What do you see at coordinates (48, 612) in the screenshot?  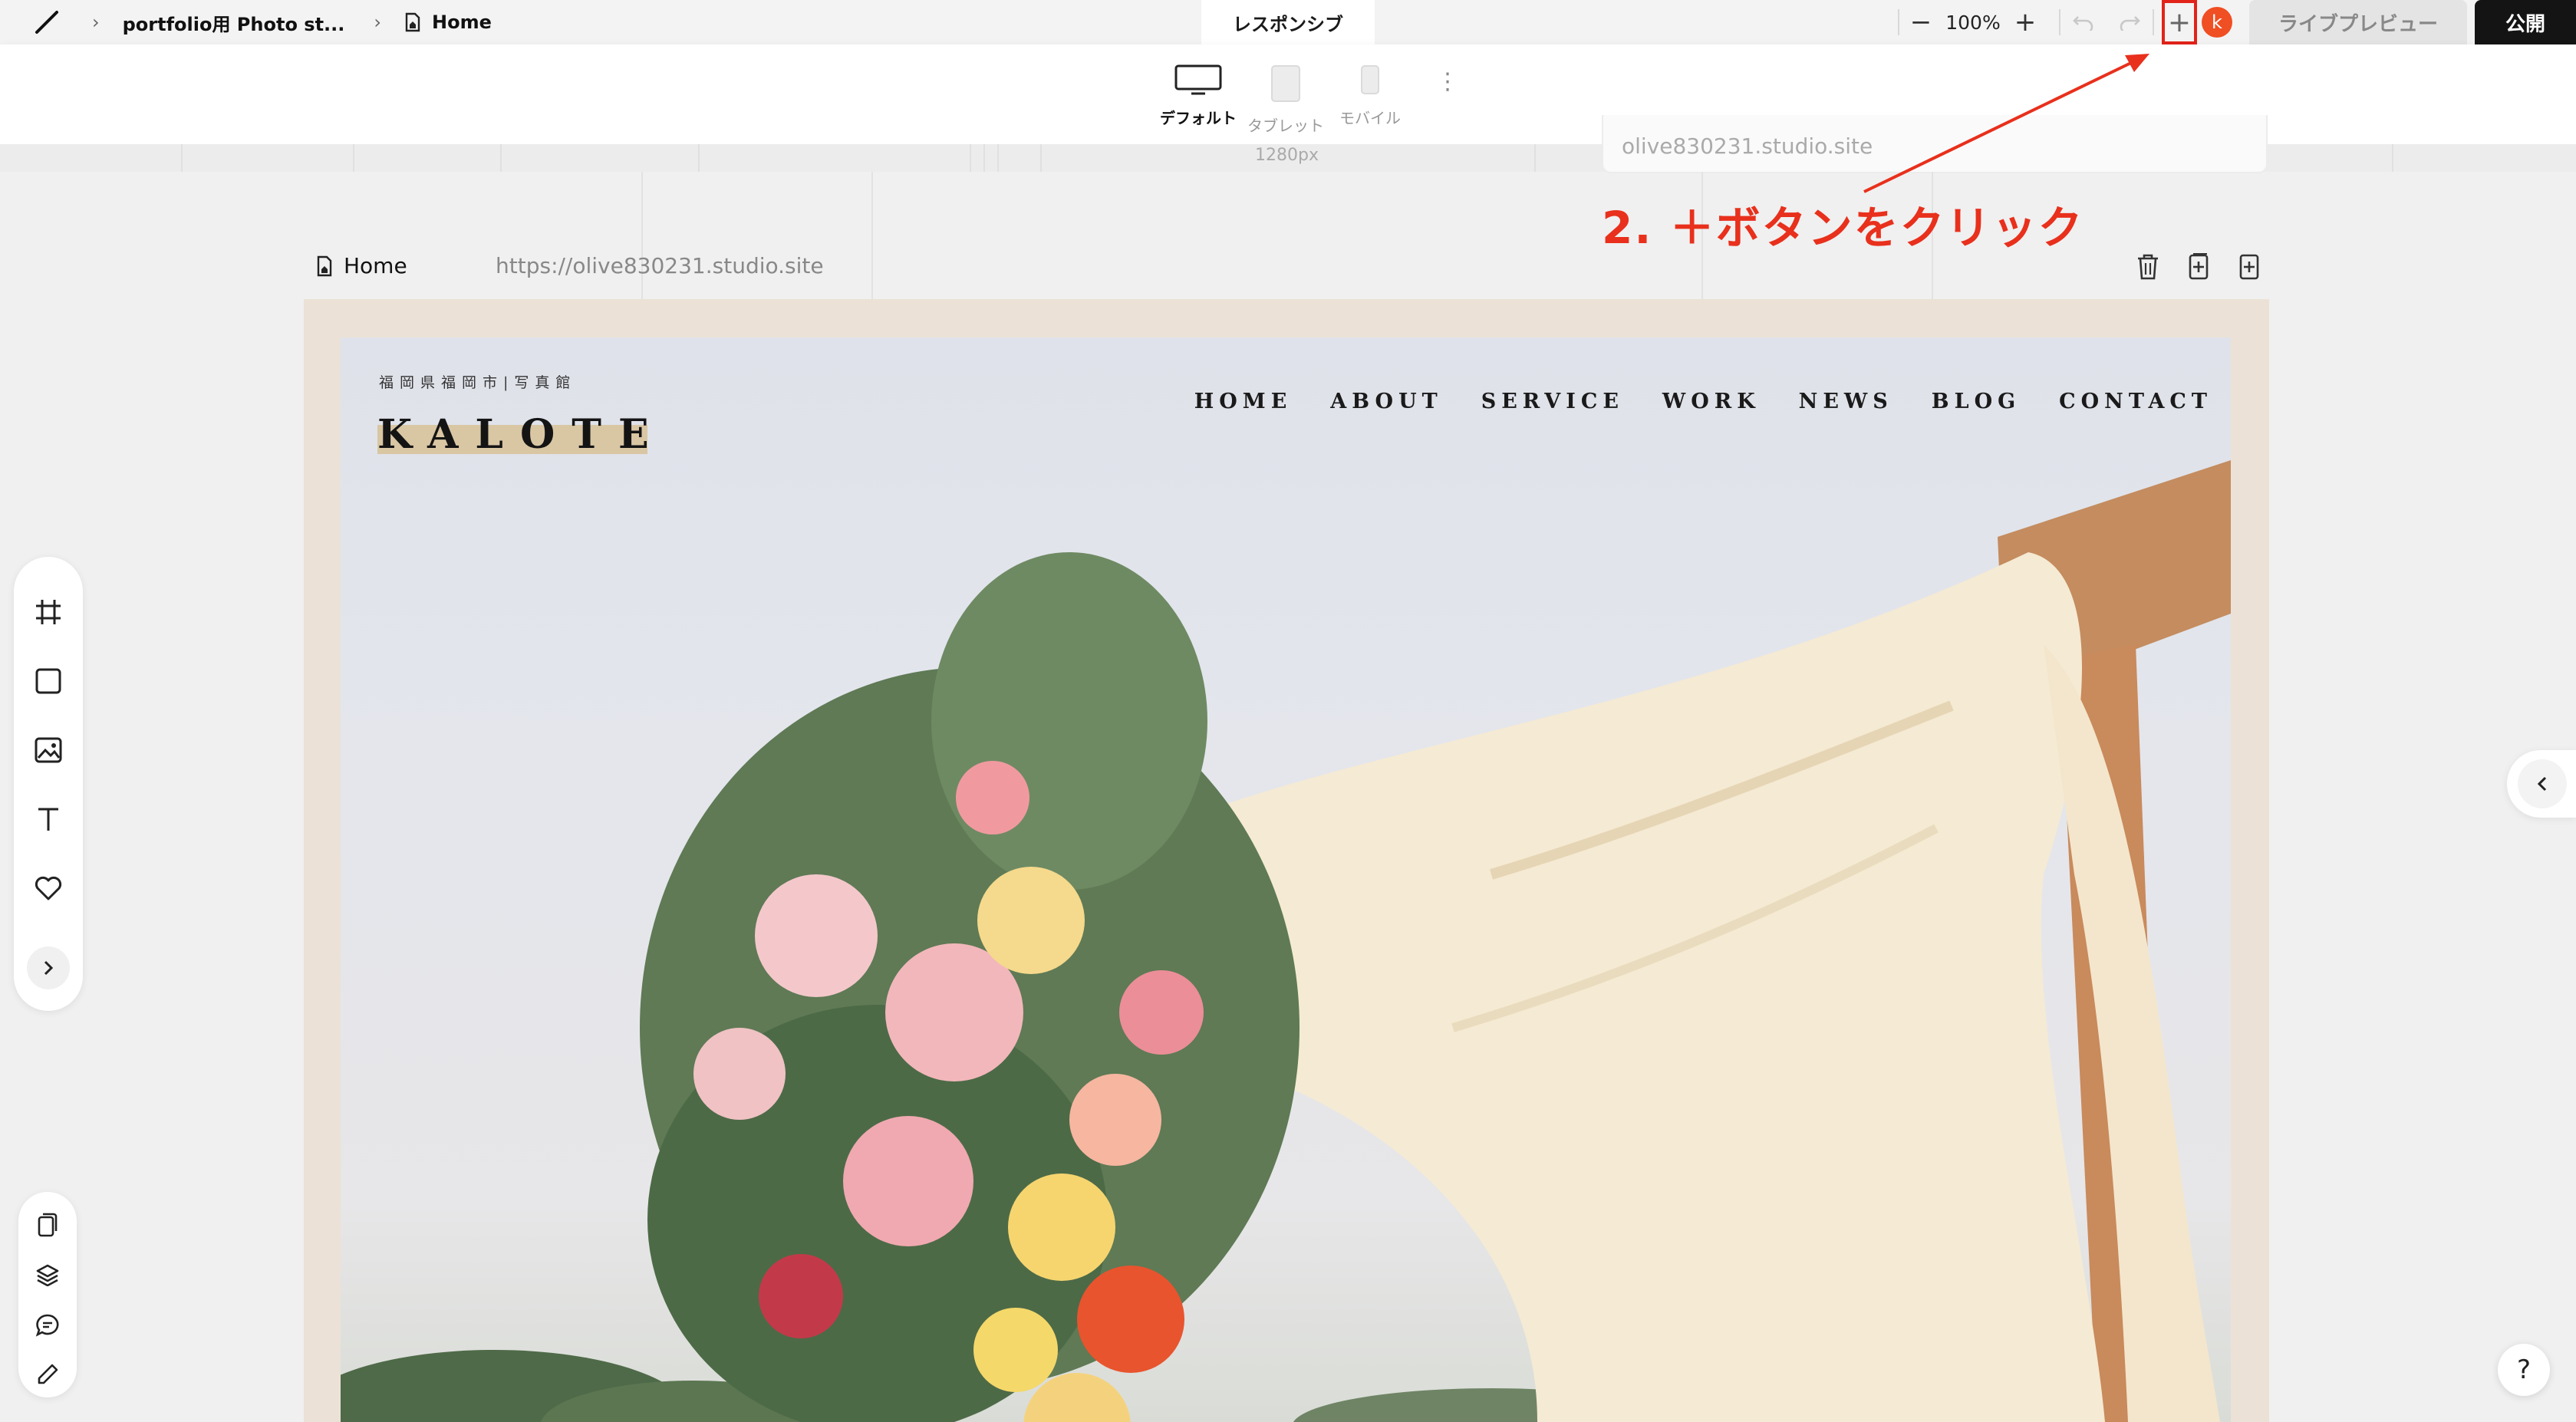 I see `frame-icon` at bounding box center [48, 612].